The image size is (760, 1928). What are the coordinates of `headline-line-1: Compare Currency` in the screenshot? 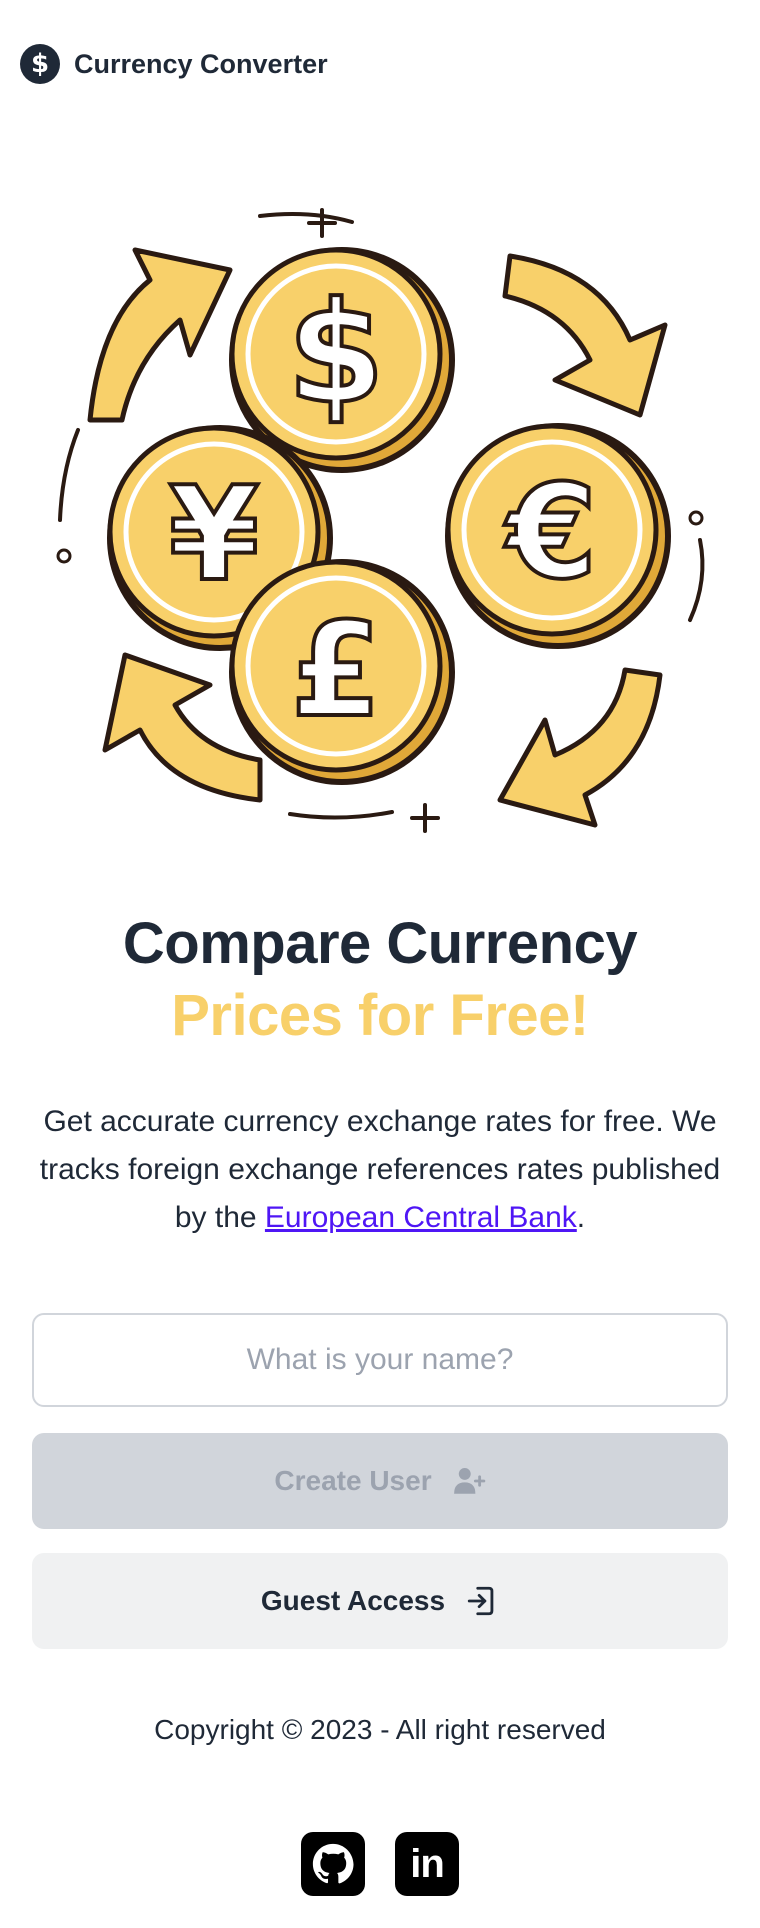 It's located at (380, 943).